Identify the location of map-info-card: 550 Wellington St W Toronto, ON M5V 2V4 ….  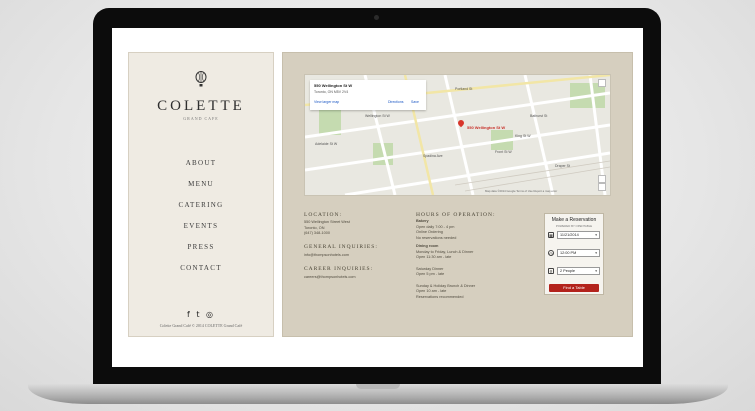
(368, 95).